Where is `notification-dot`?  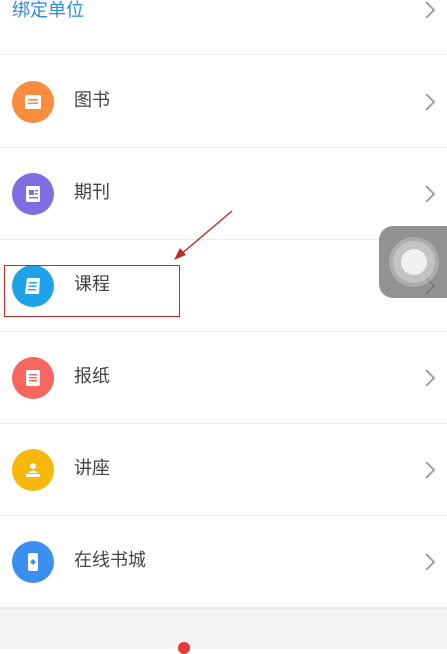 notification-dot is located at coordinates (184, 648).